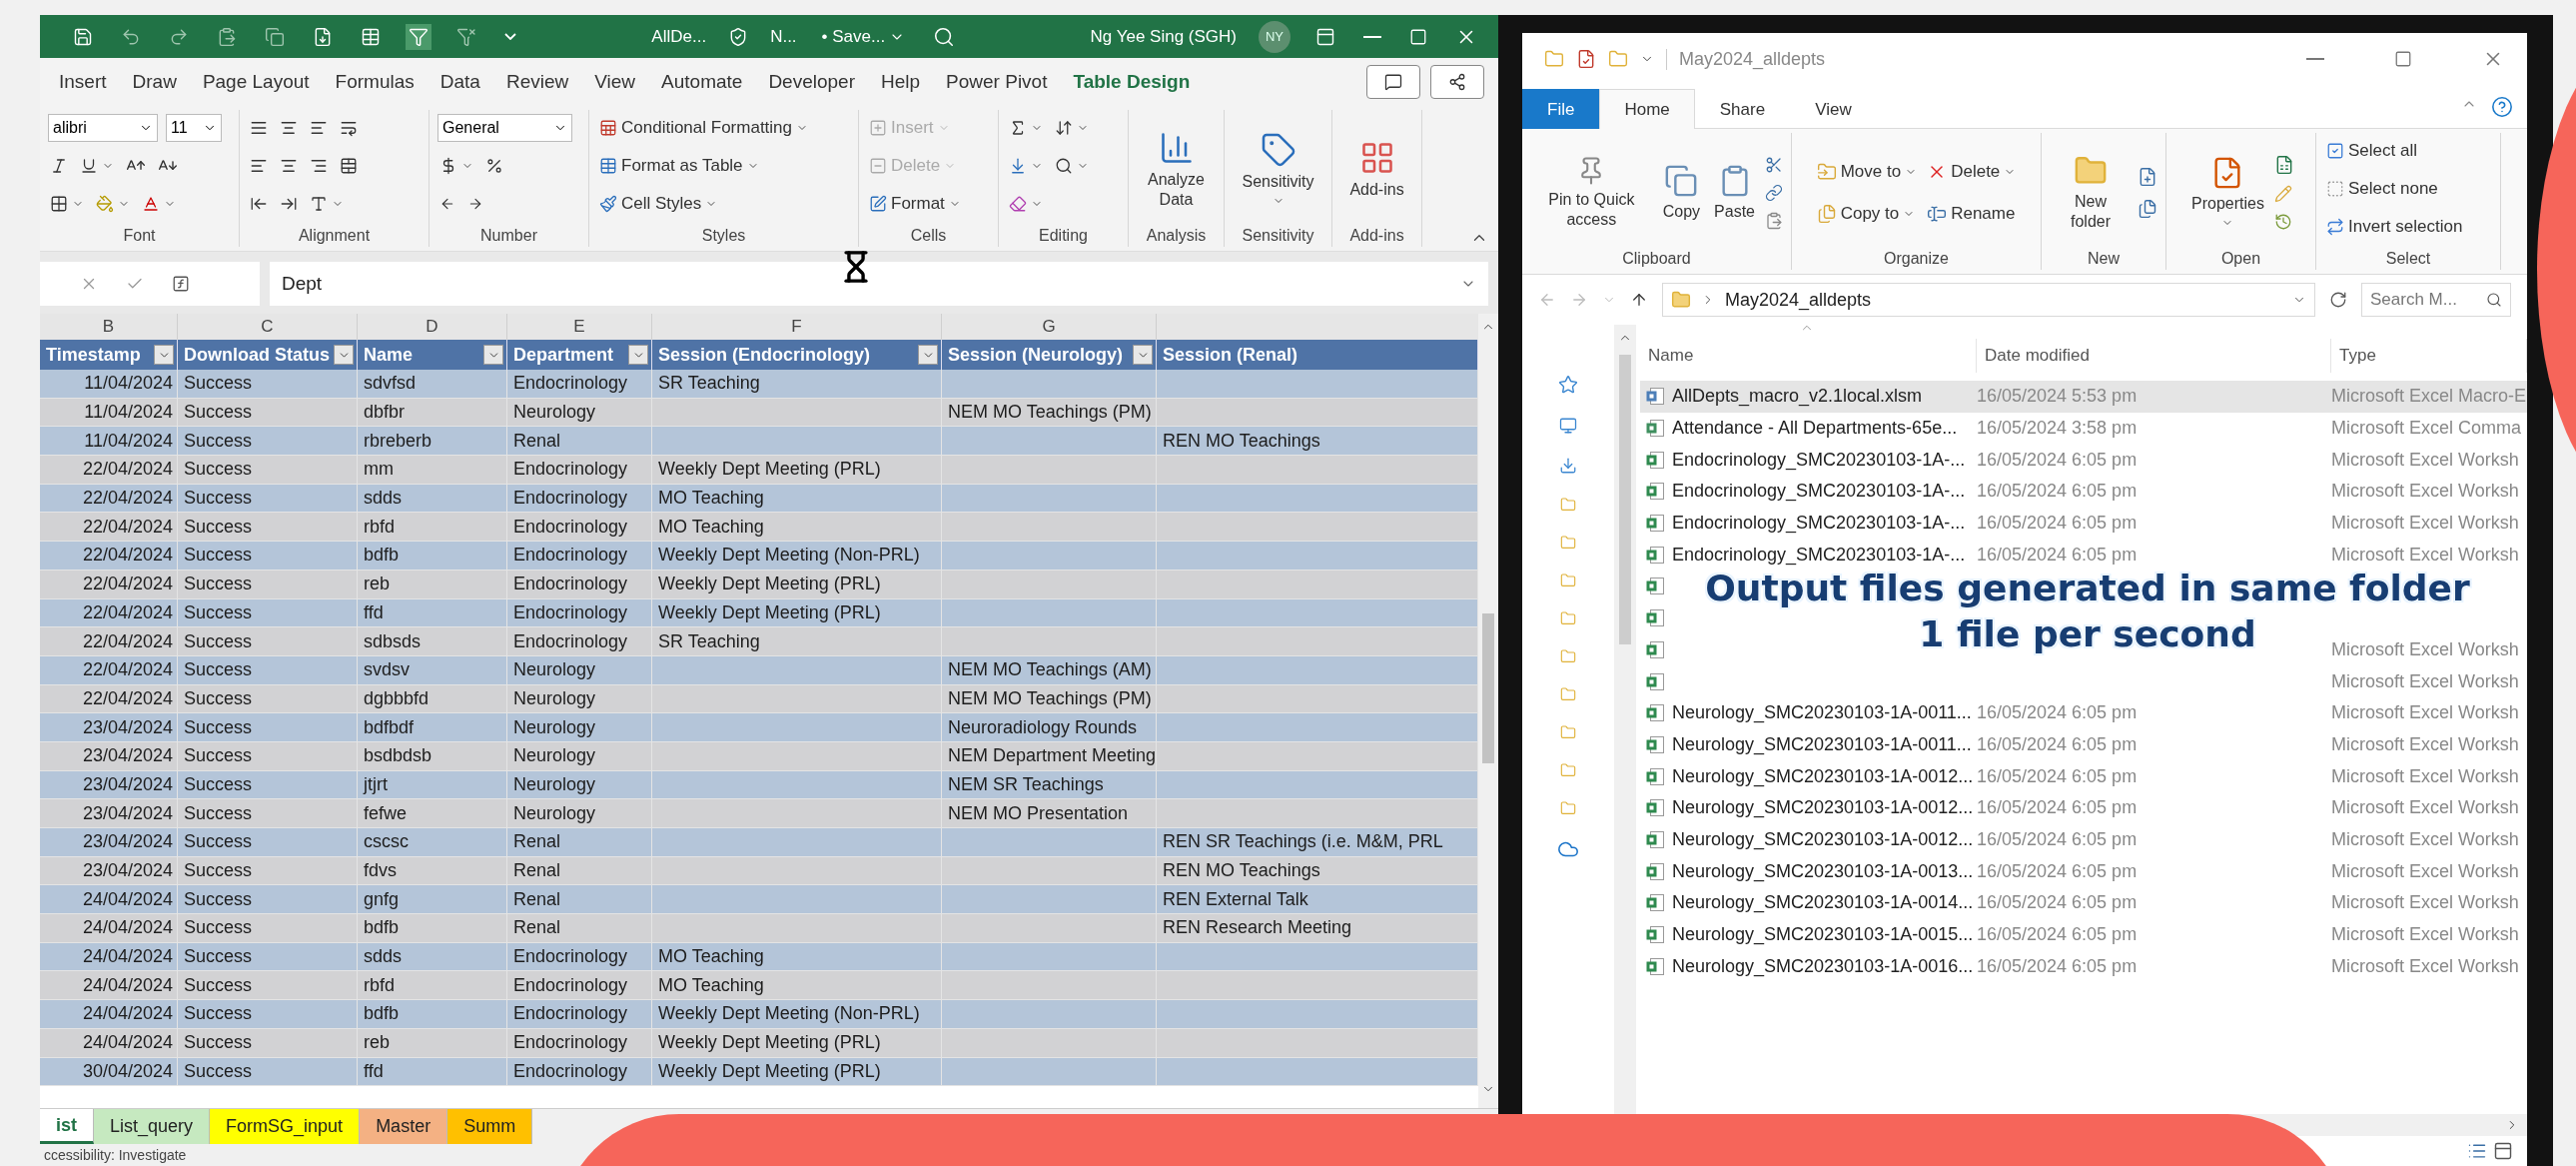  Describe the element at coordinates (1682, 192) in the screenshot. I see `copy-button: Copy` at that location.